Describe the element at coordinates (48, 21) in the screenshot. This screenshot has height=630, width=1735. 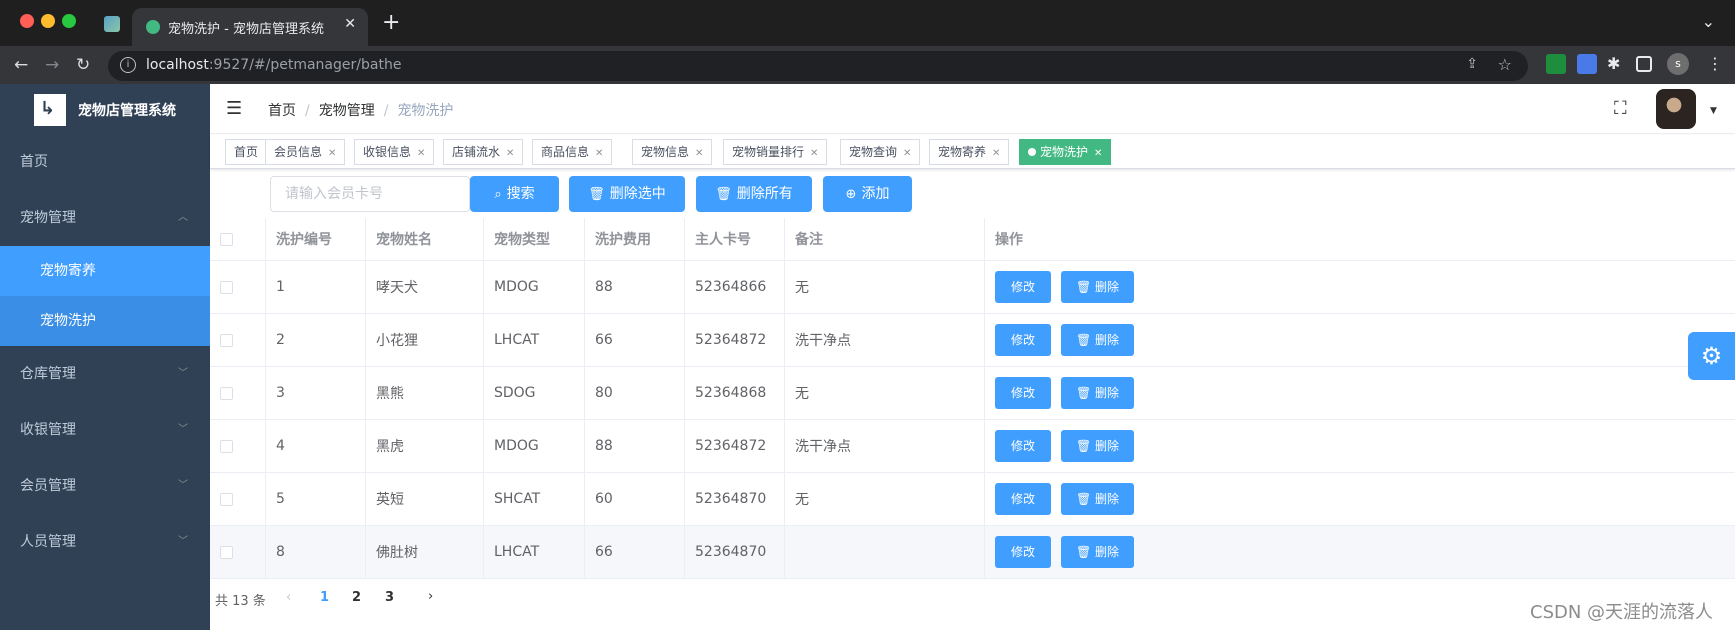
I see `minimize-window-button` at that location.